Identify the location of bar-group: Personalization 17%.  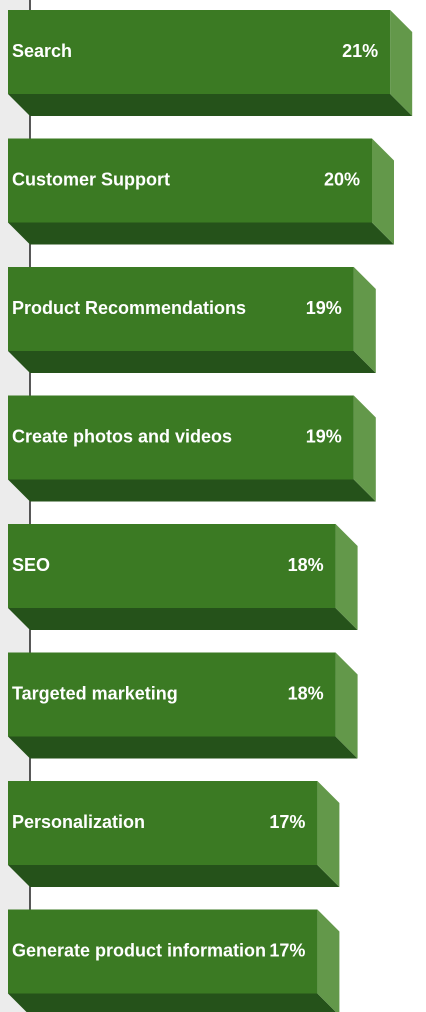
(174, 834).